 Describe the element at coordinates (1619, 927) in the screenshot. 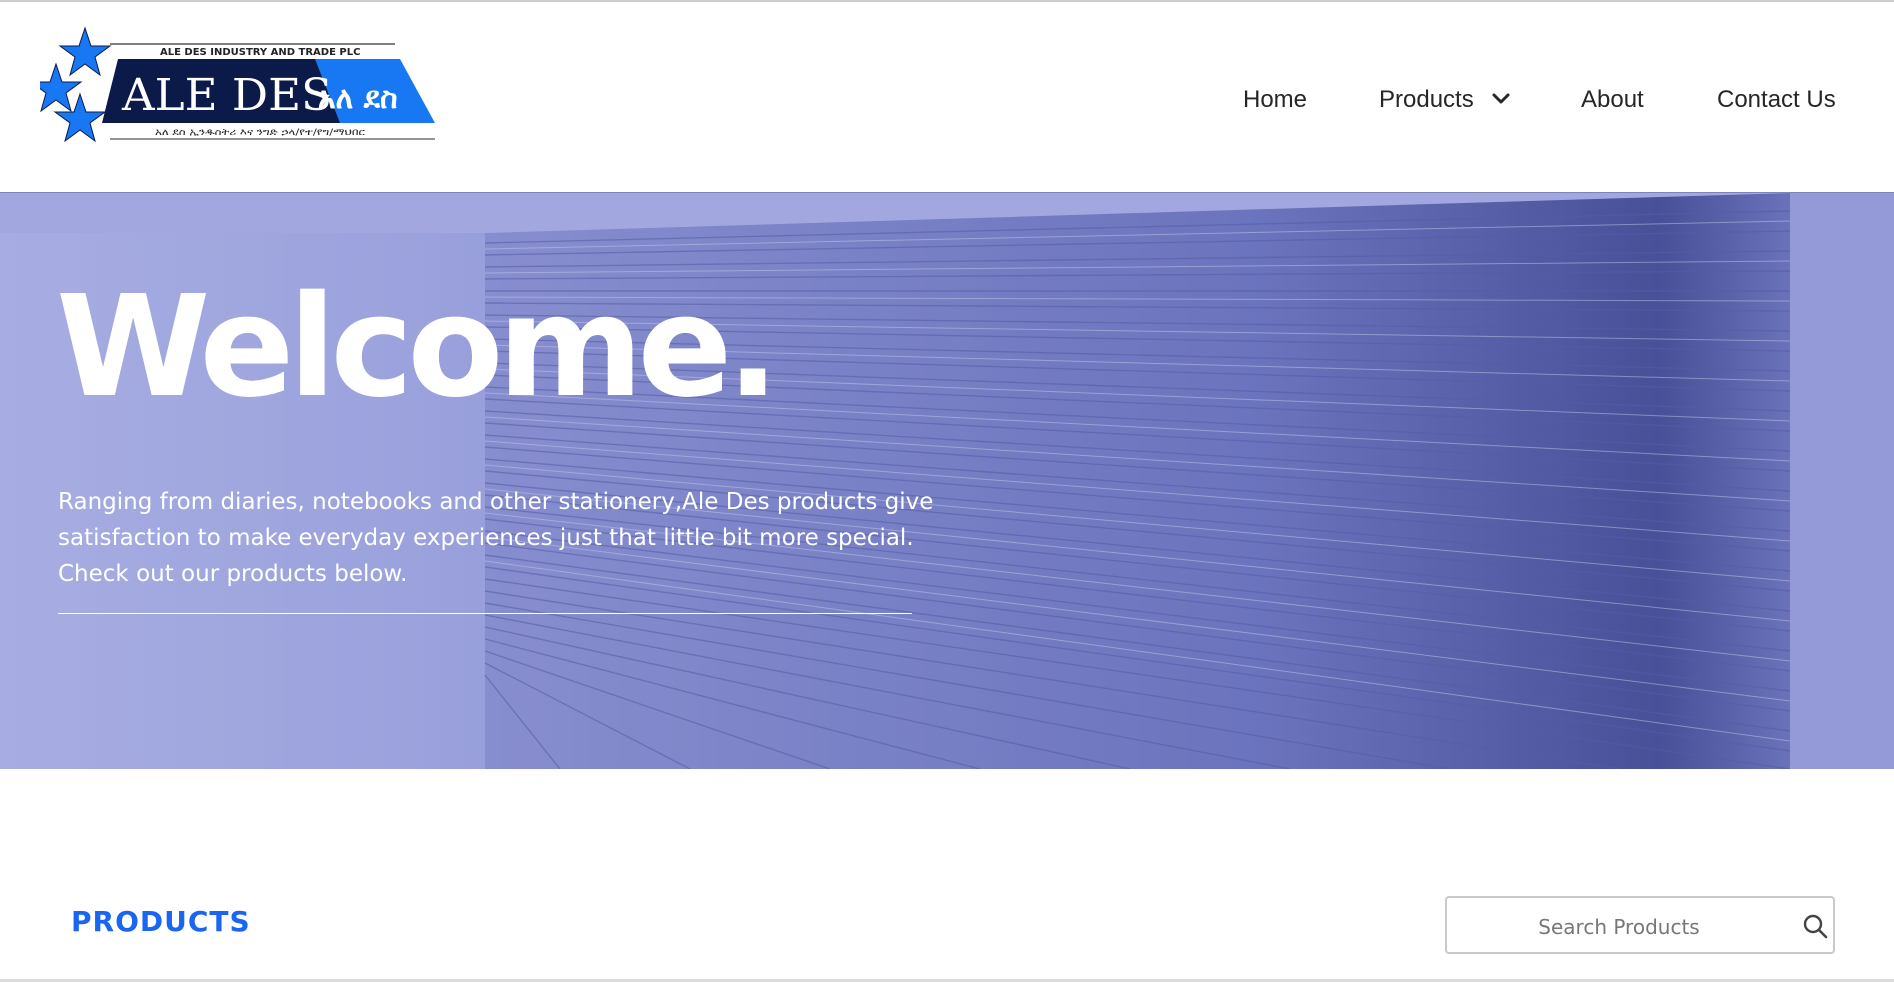

I see `search-input` at that location.